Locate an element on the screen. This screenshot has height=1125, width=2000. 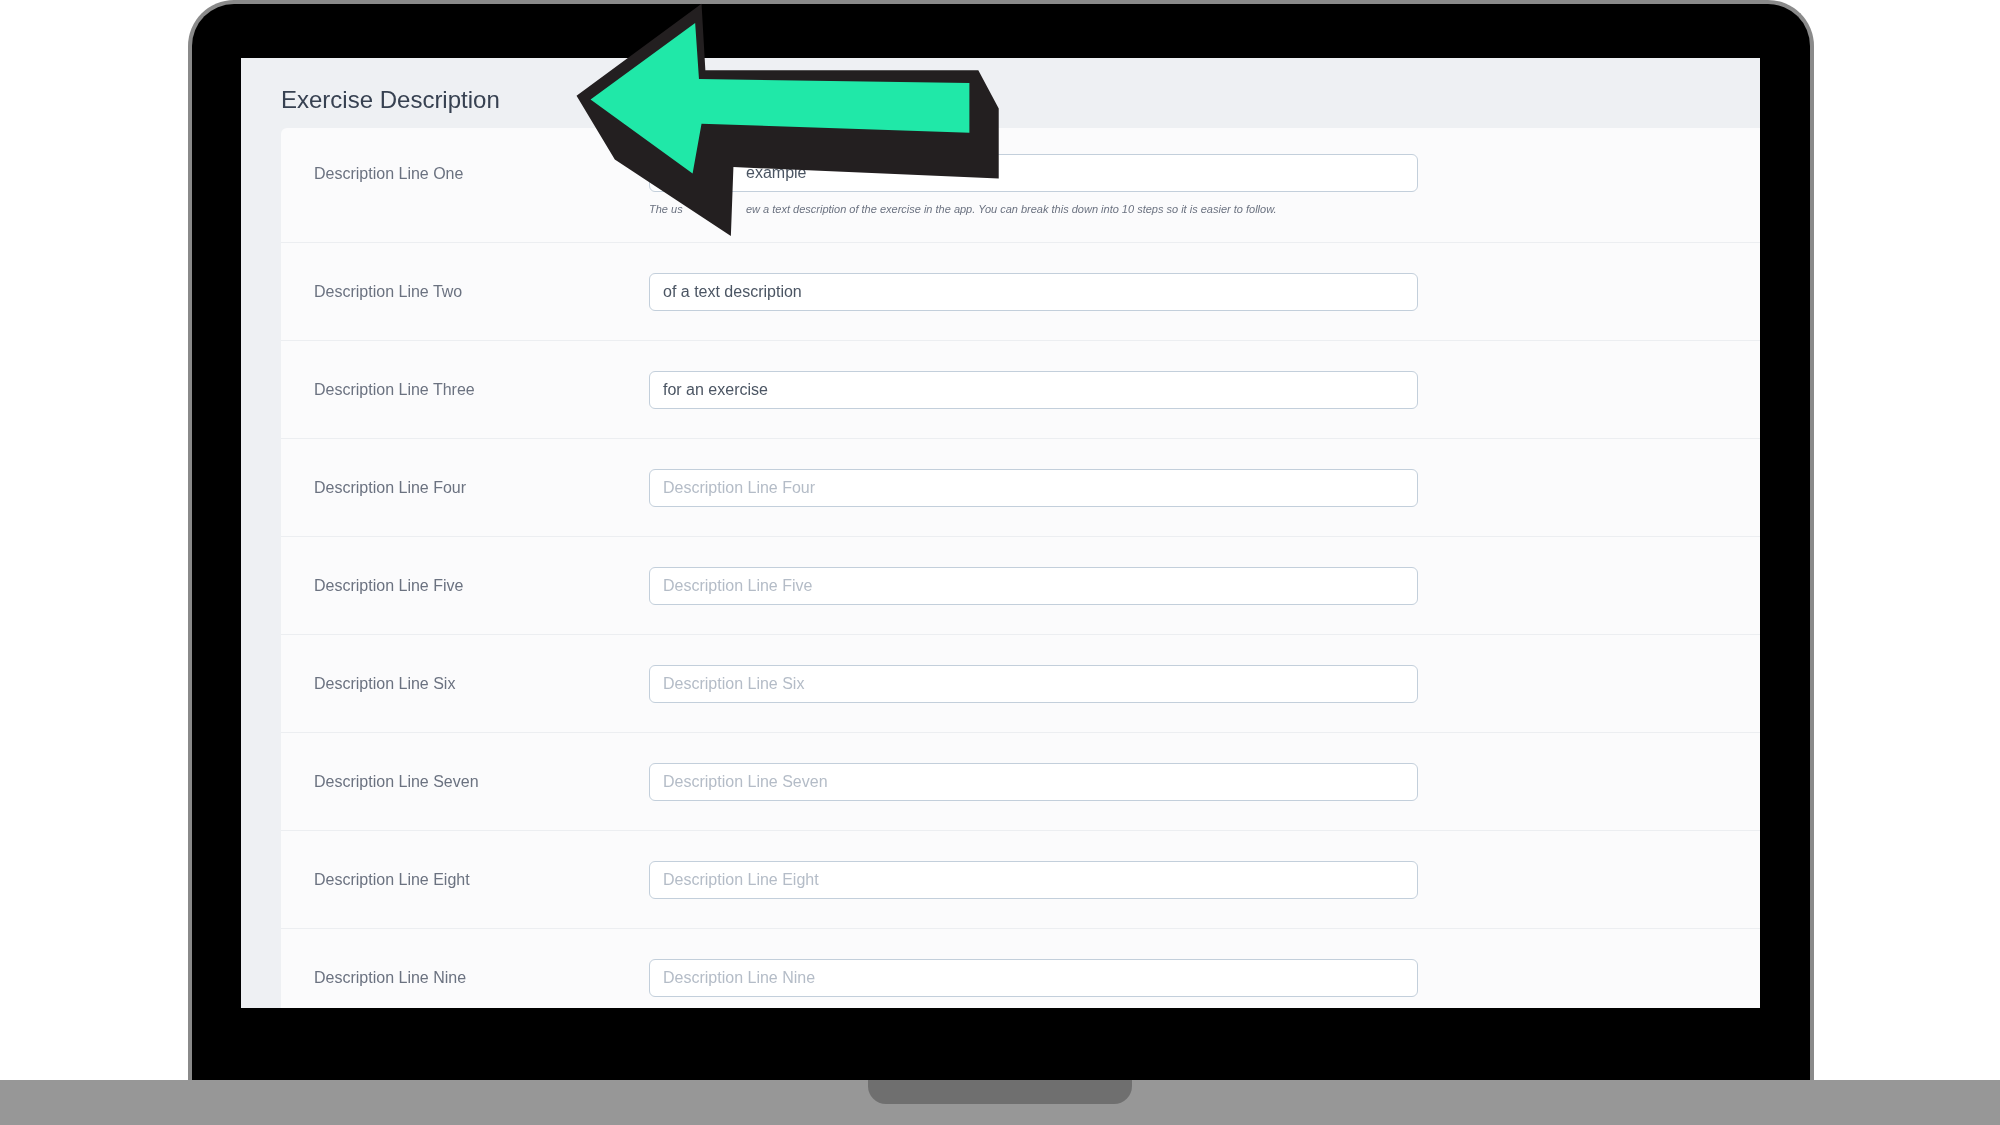
text-field: Description Line Four is located at coordinates (1033, 487).